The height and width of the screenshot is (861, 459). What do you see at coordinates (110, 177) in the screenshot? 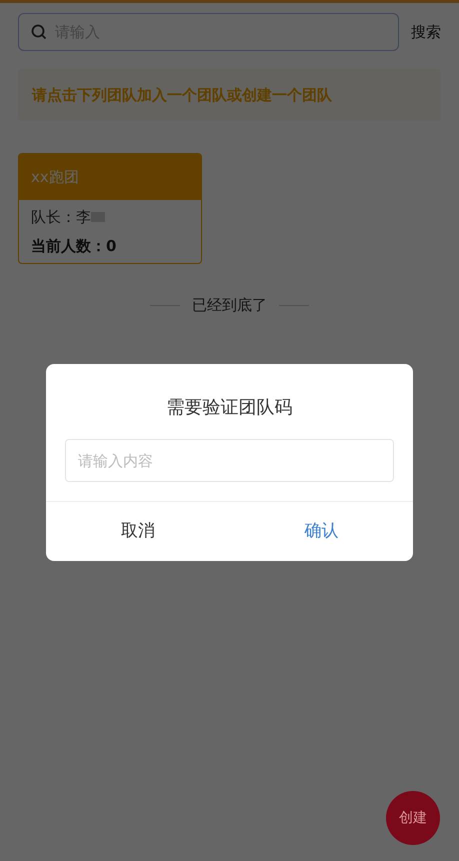
I see `team-name: xx跑团` at bounding box center [110, 177].